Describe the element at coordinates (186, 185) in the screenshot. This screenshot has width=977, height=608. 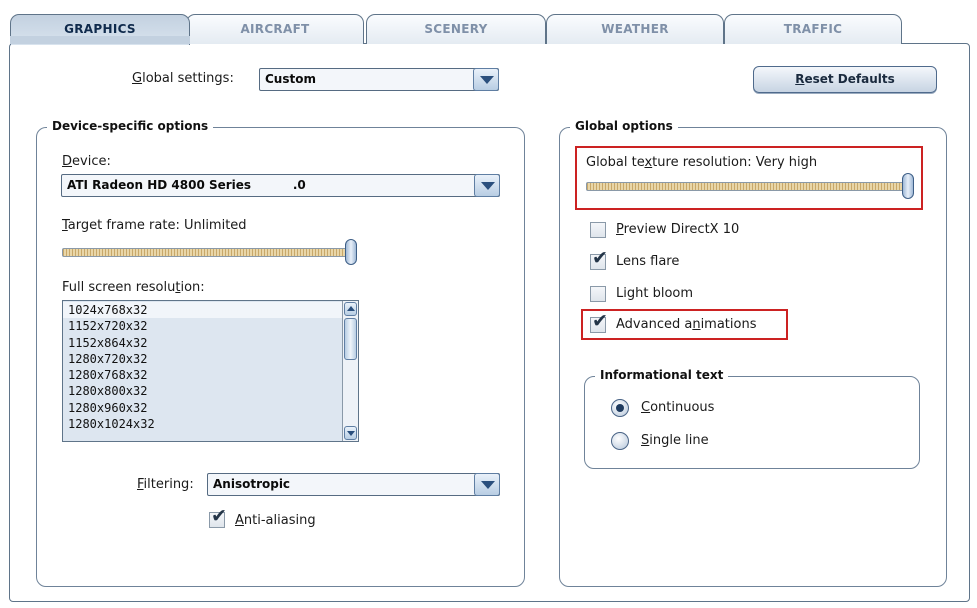
I see `device-value: ATI Radeon HD 4800 Series .0` at that location.